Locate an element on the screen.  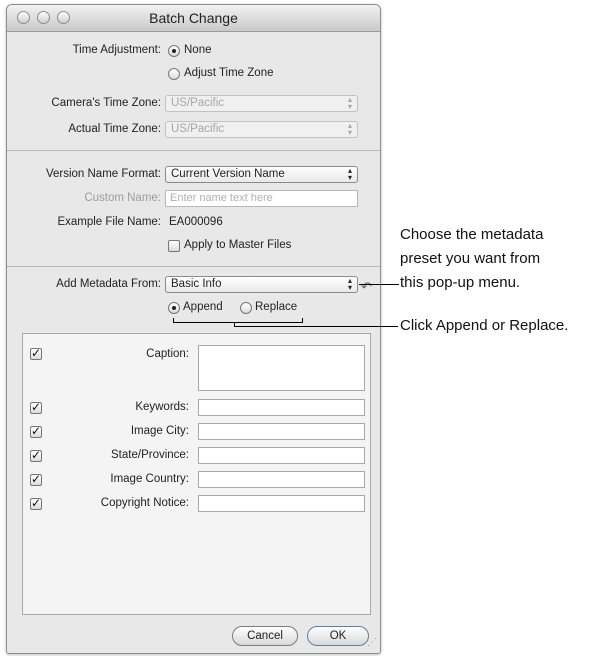
caption-field is located at coordinates (281, 368).